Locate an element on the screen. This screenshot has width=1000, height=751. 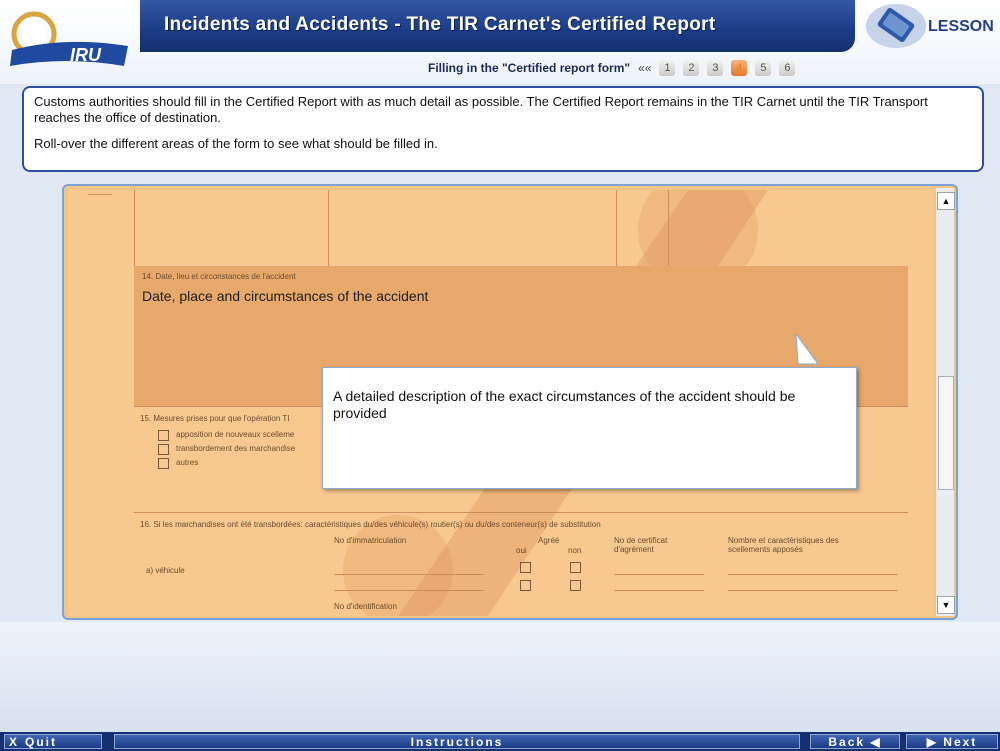
prev-section-button: «« is located at coordinates (644, 68).